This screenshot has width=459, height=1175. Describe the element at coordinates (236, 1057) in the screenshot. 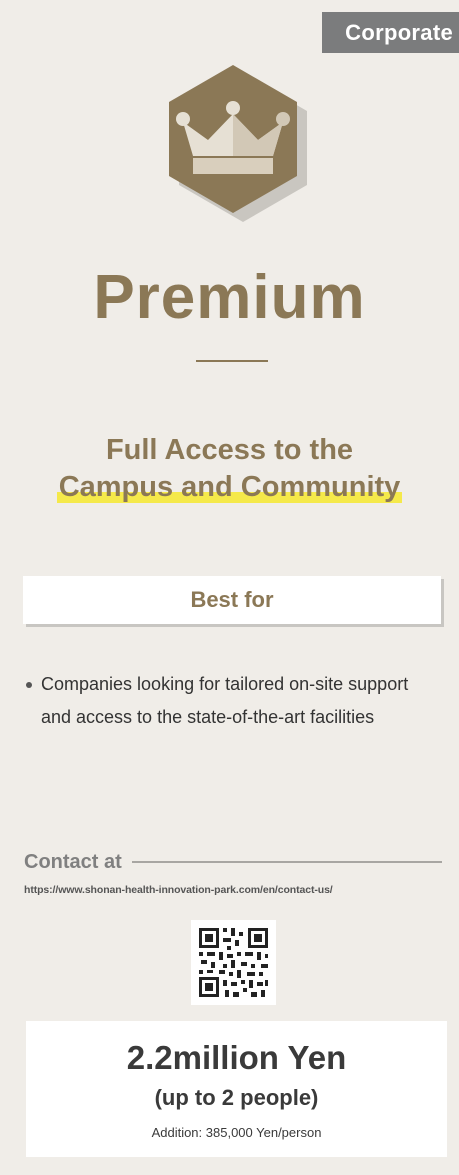

I see `price-amount: 2.2million Yen` at that location.